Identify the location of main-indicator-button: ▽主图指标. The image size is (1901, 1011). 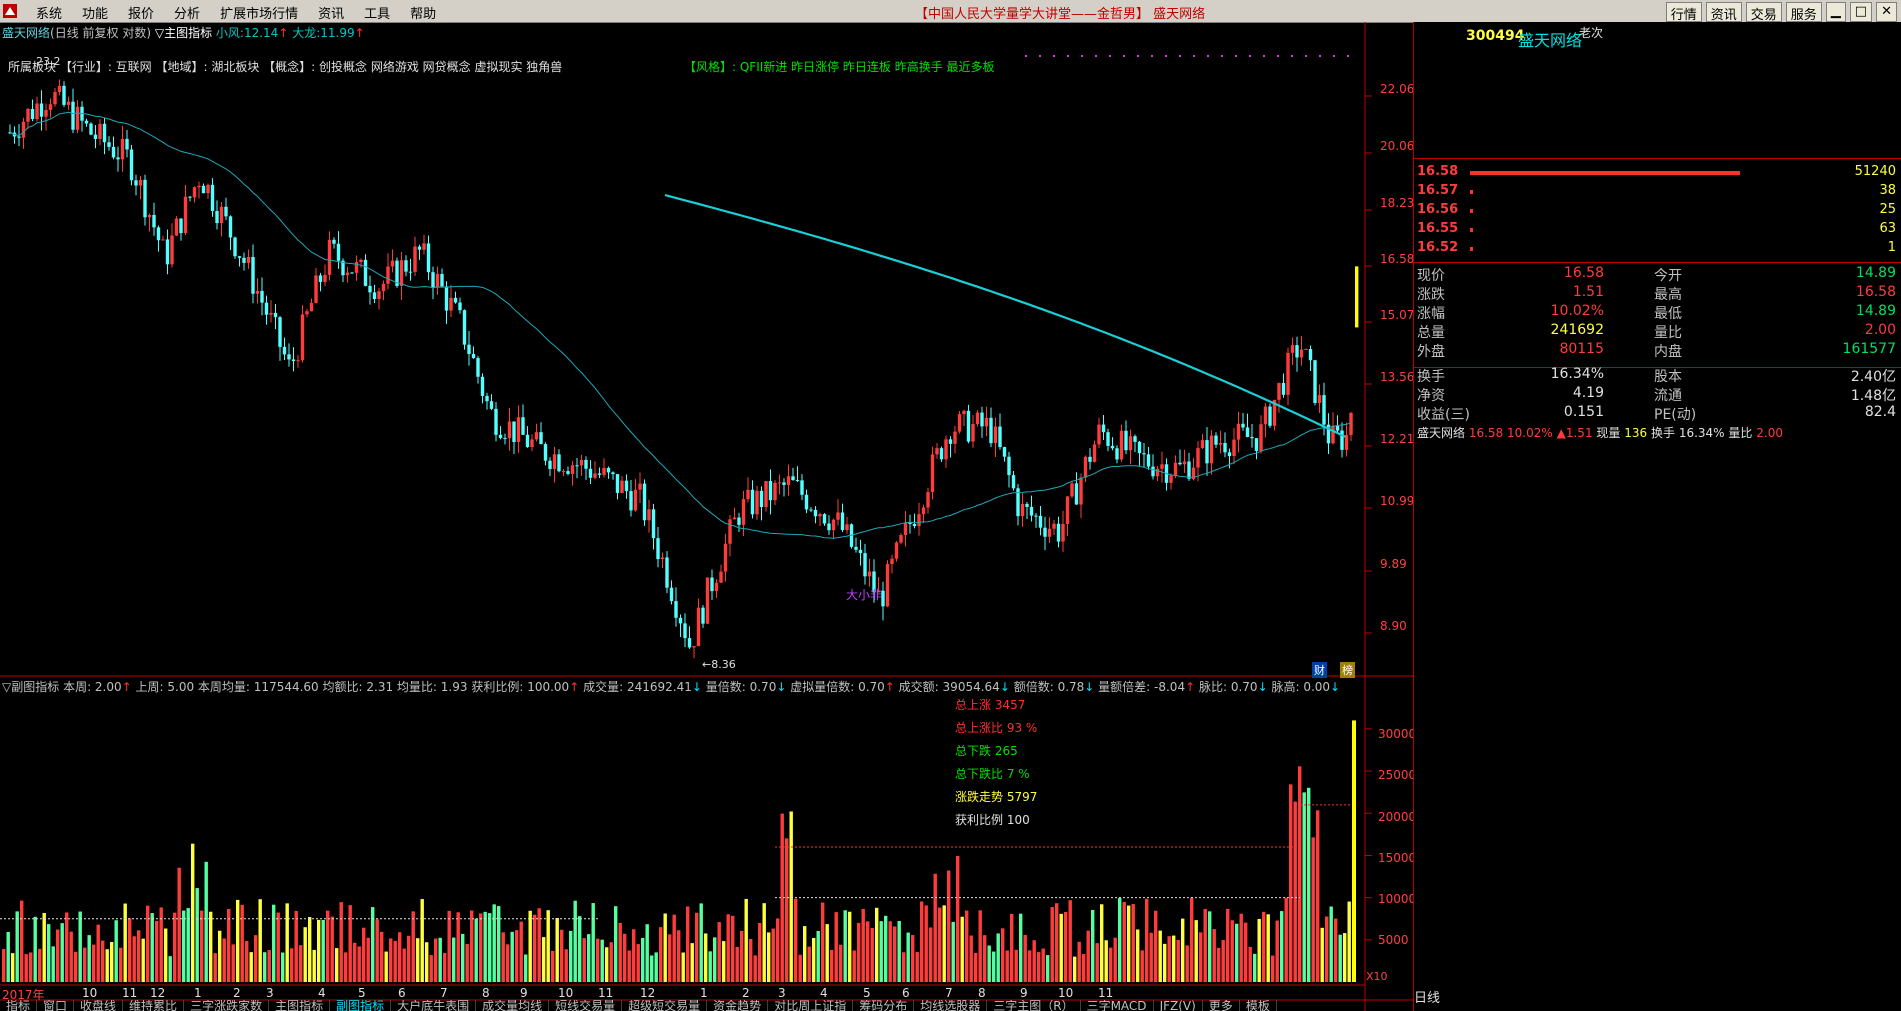
(183, 33).